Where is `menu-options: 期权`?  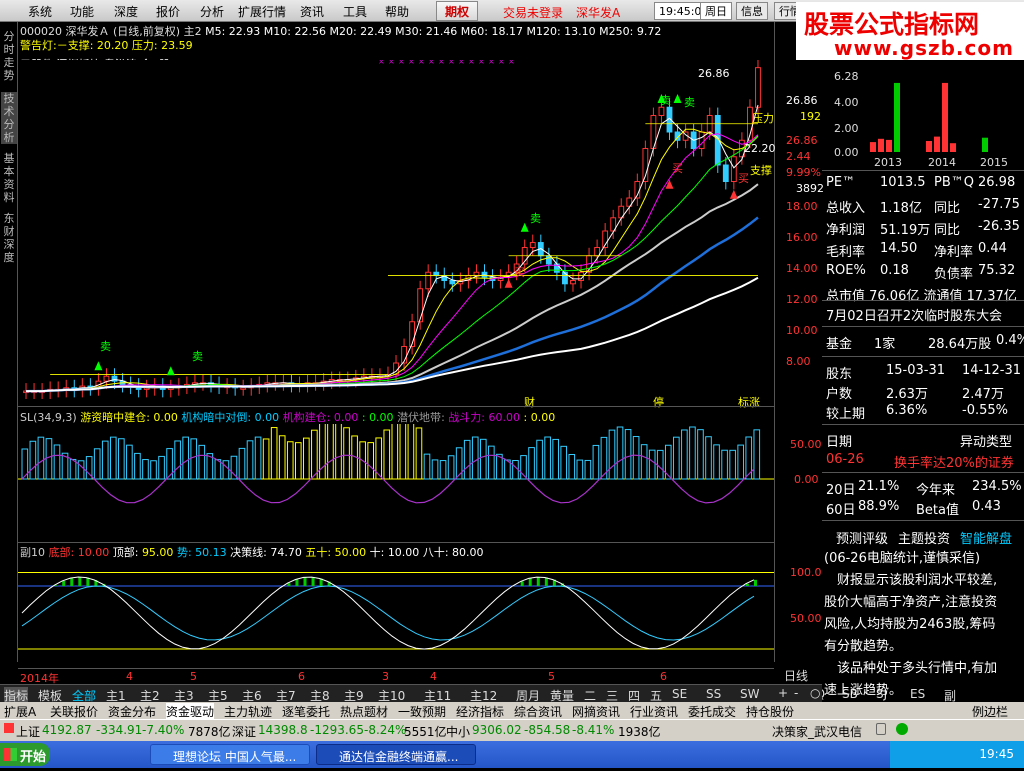 menu-options: 期权 is located at coordinates (457, 11).